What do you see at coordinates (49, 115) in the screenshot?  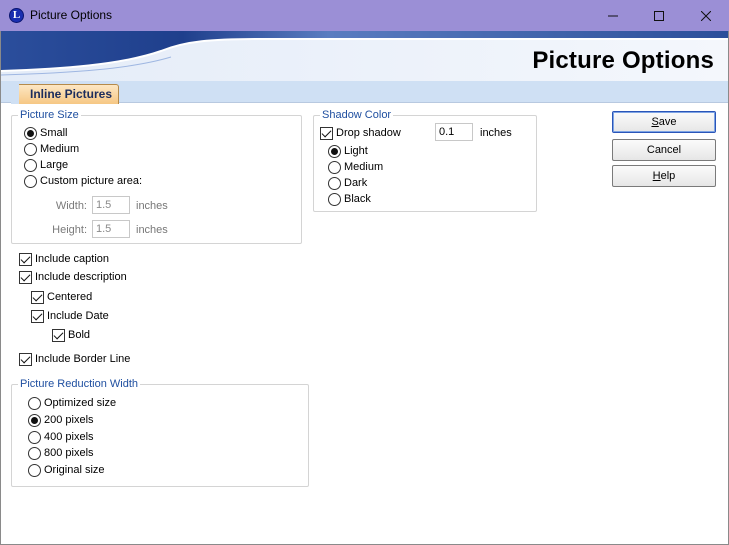 I see `picture-size-title: Picture Size` at bounding box center [49, 115].